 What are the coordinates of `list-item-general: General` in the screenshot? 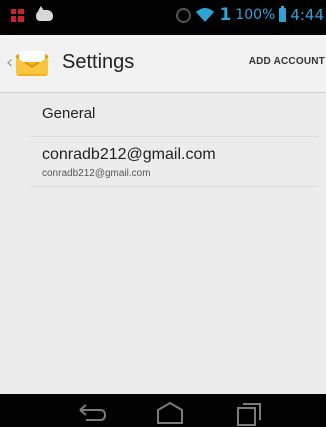 It's located at (174, 115).